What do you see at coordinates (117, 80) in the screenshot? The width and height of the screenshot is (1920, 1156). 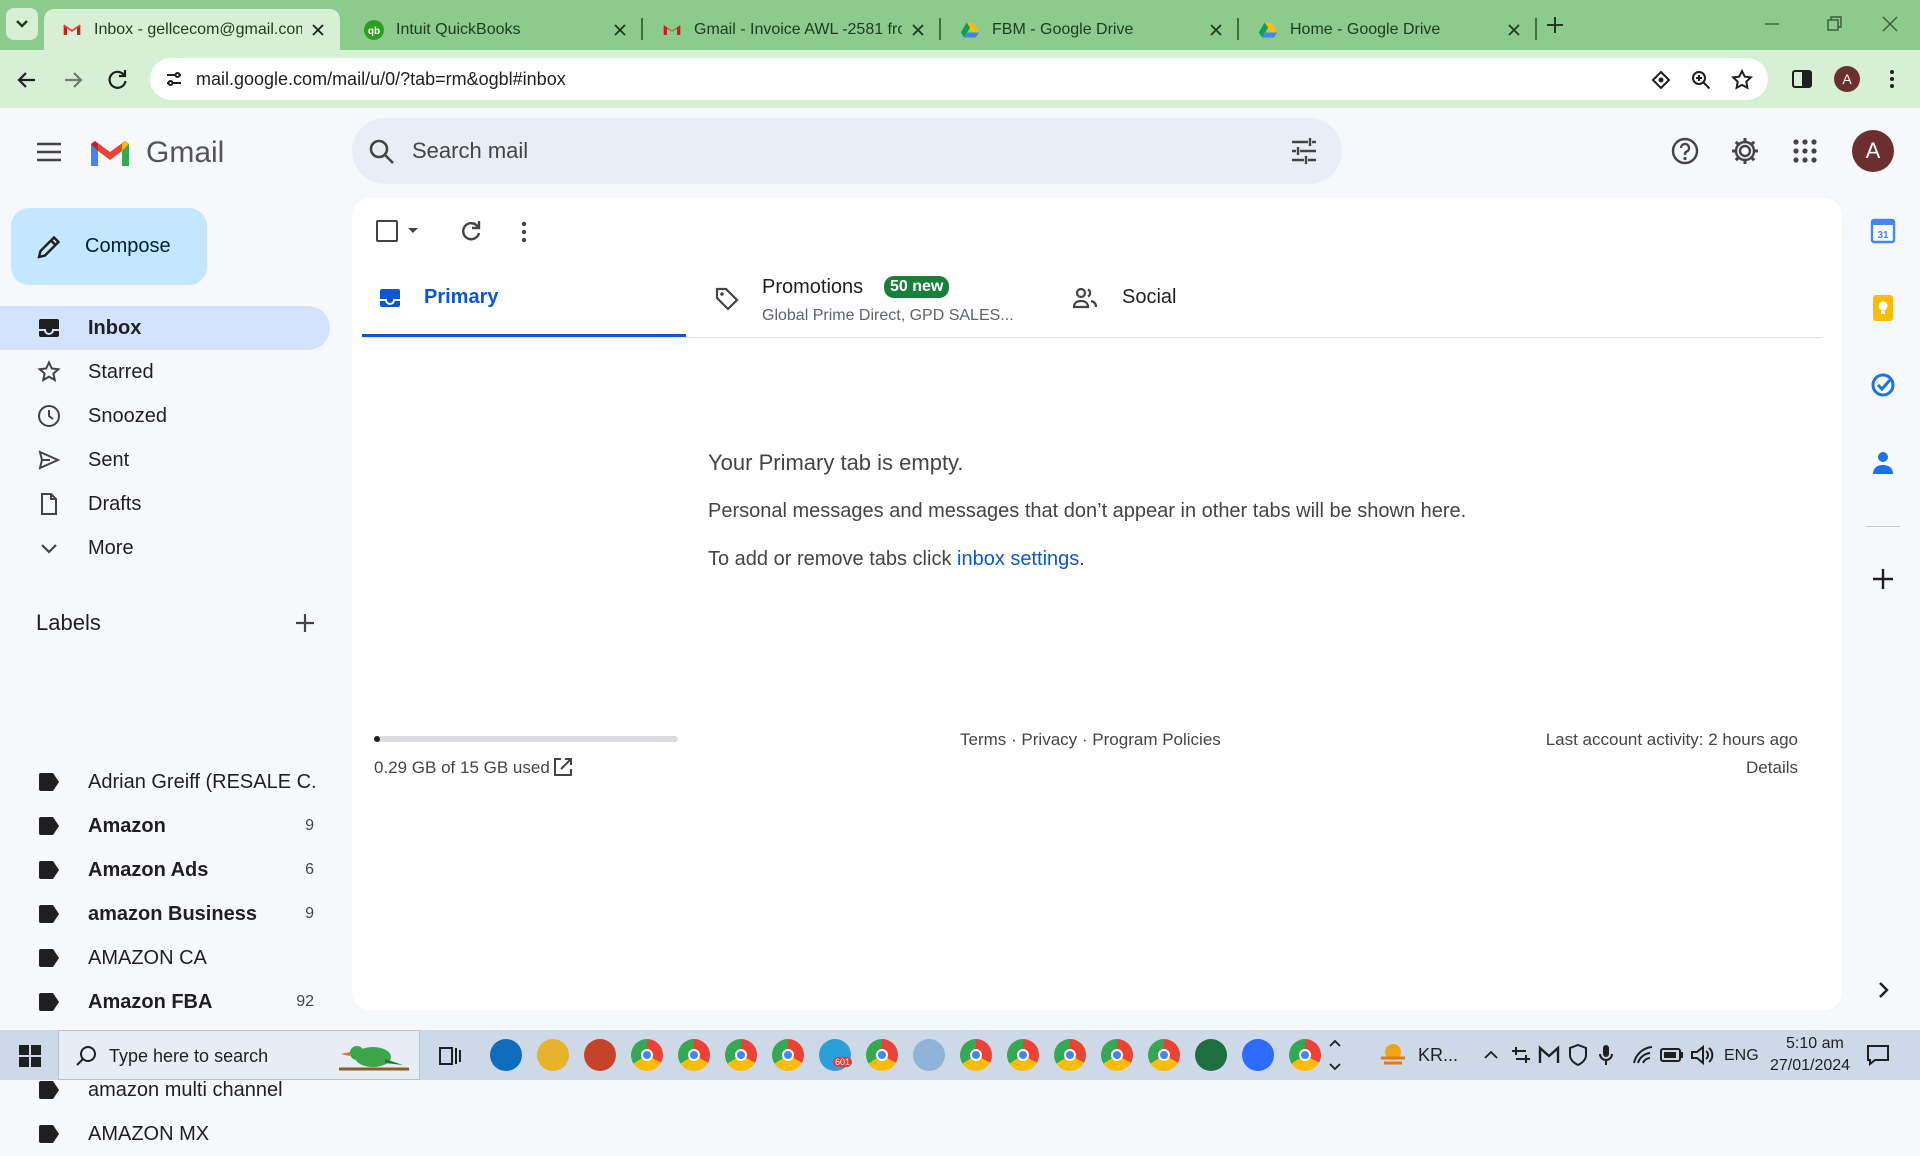 I see `reload-icon` at bounding box center [117, 80].